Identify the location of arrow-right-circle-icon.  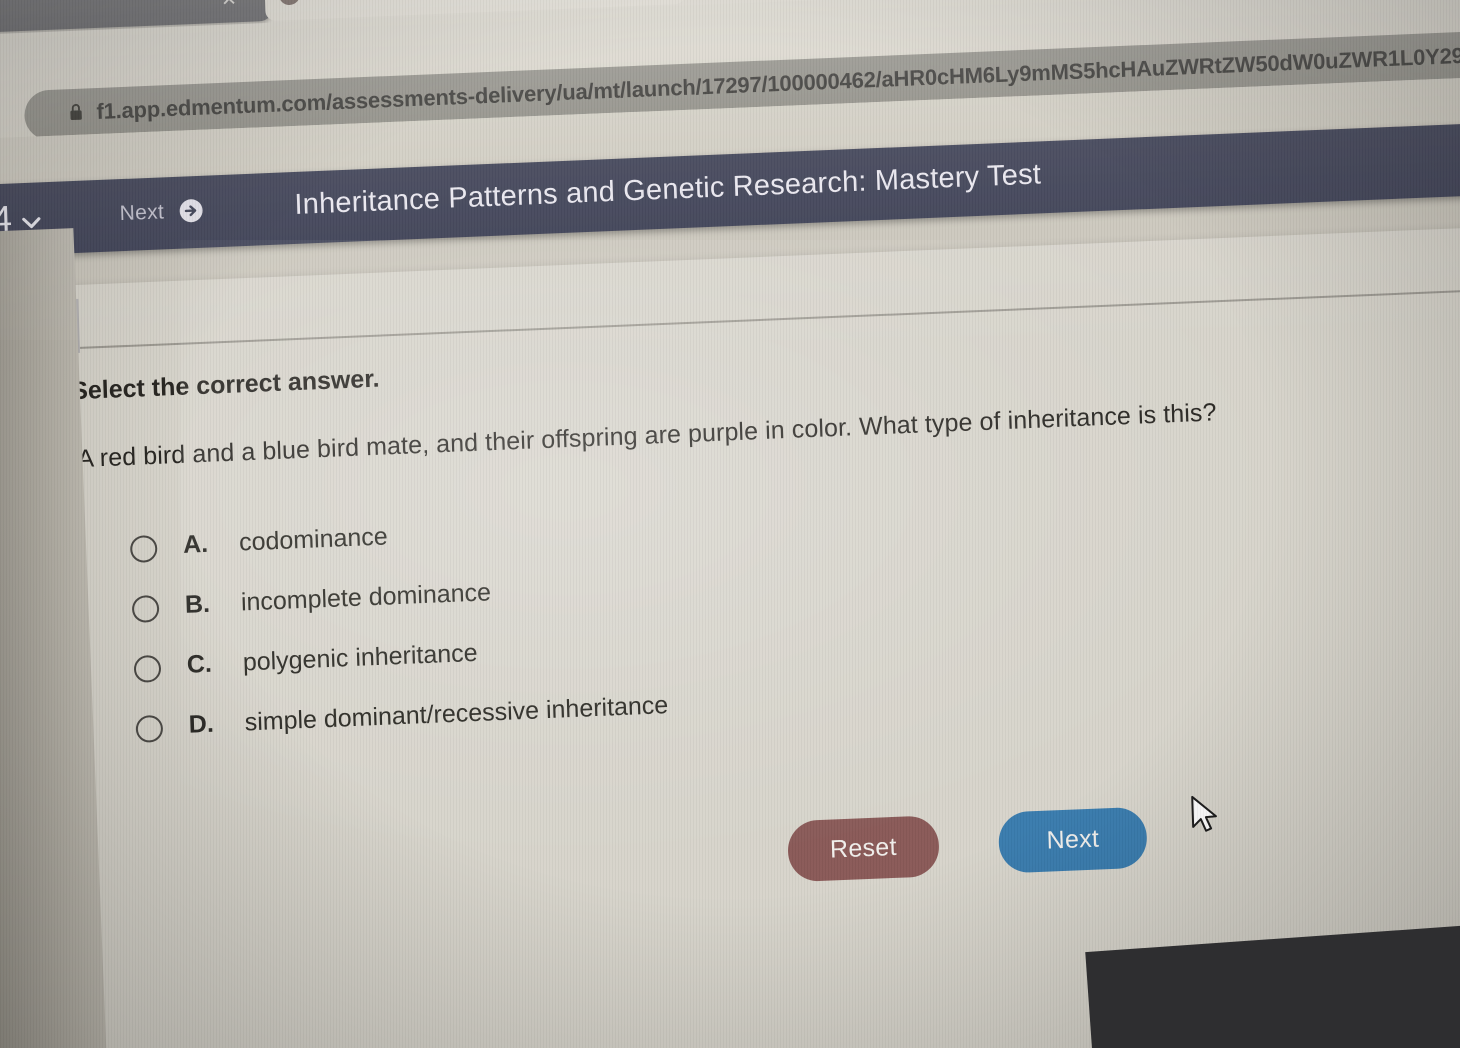
(191, 211).